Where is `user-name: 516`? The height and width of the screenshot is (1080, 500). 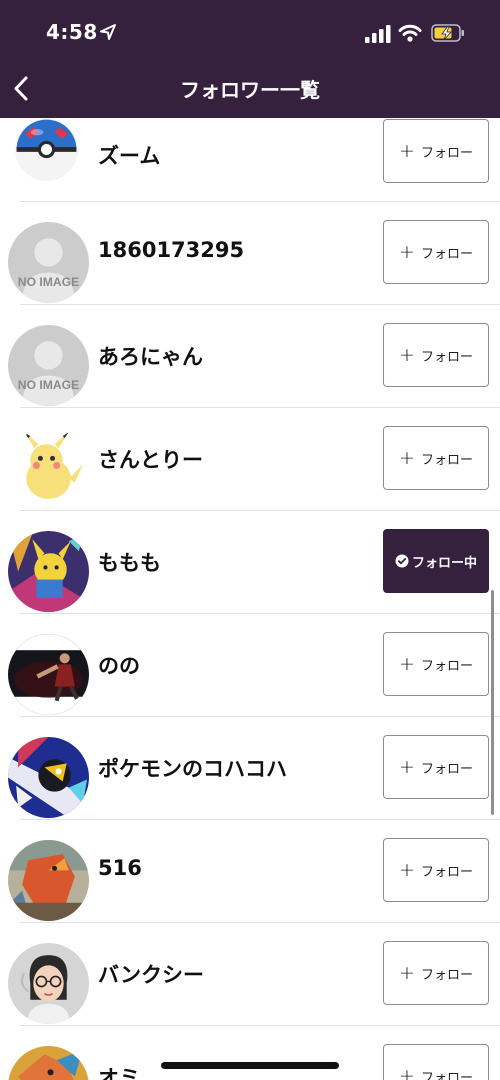 user-name: 516 is located at coordinates (120, 868).